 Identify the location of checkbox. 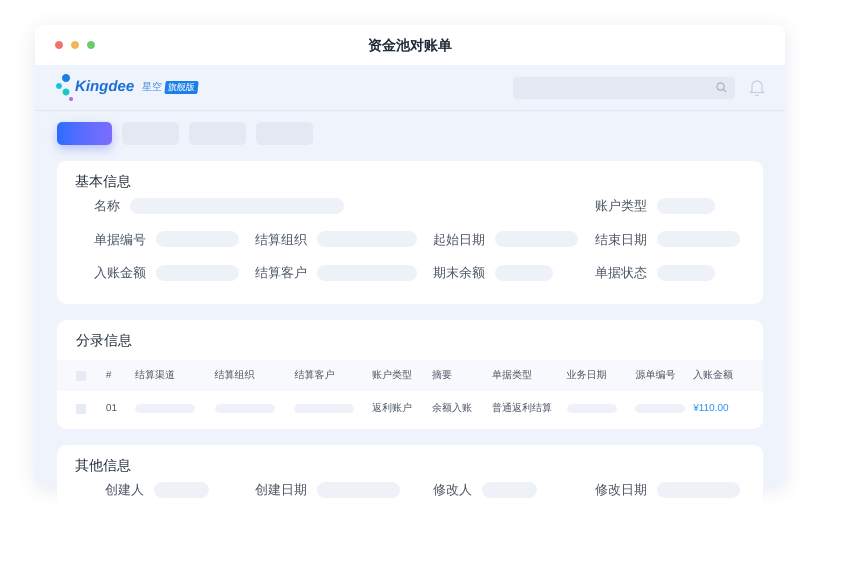
(81, 409).